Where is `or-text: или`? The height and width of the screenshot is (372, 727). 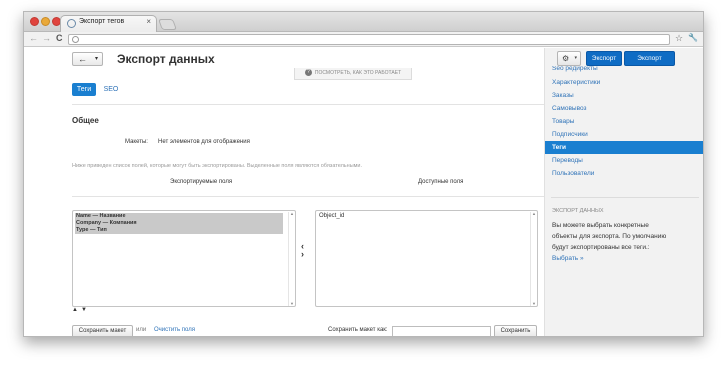
or-text: или is located at coordinates (141, 330).